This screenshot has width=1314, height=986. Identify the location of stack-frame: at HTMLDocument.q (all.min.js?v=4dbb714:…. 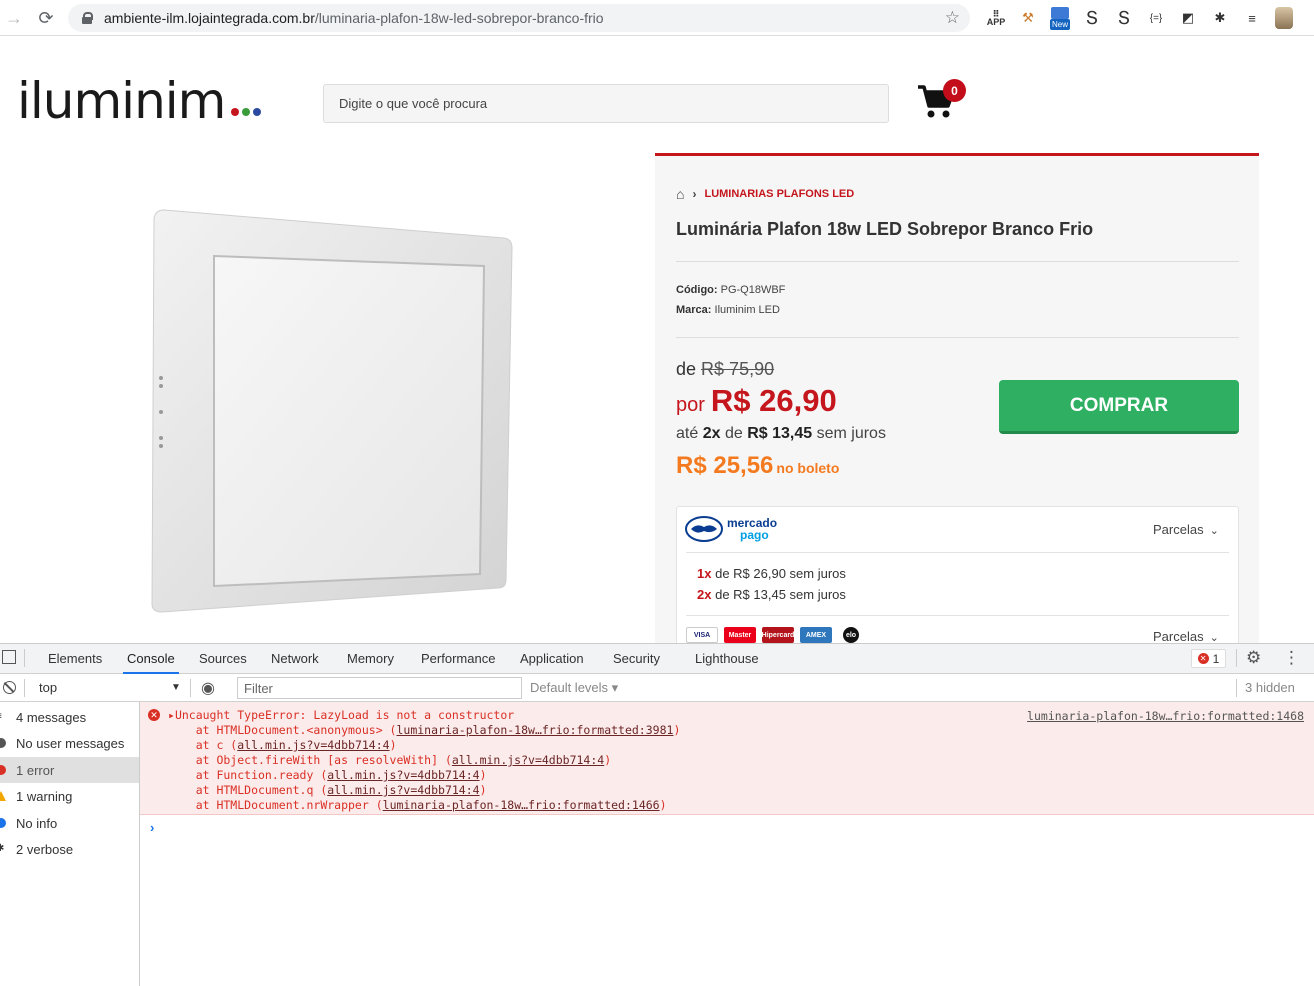
(327, 790).